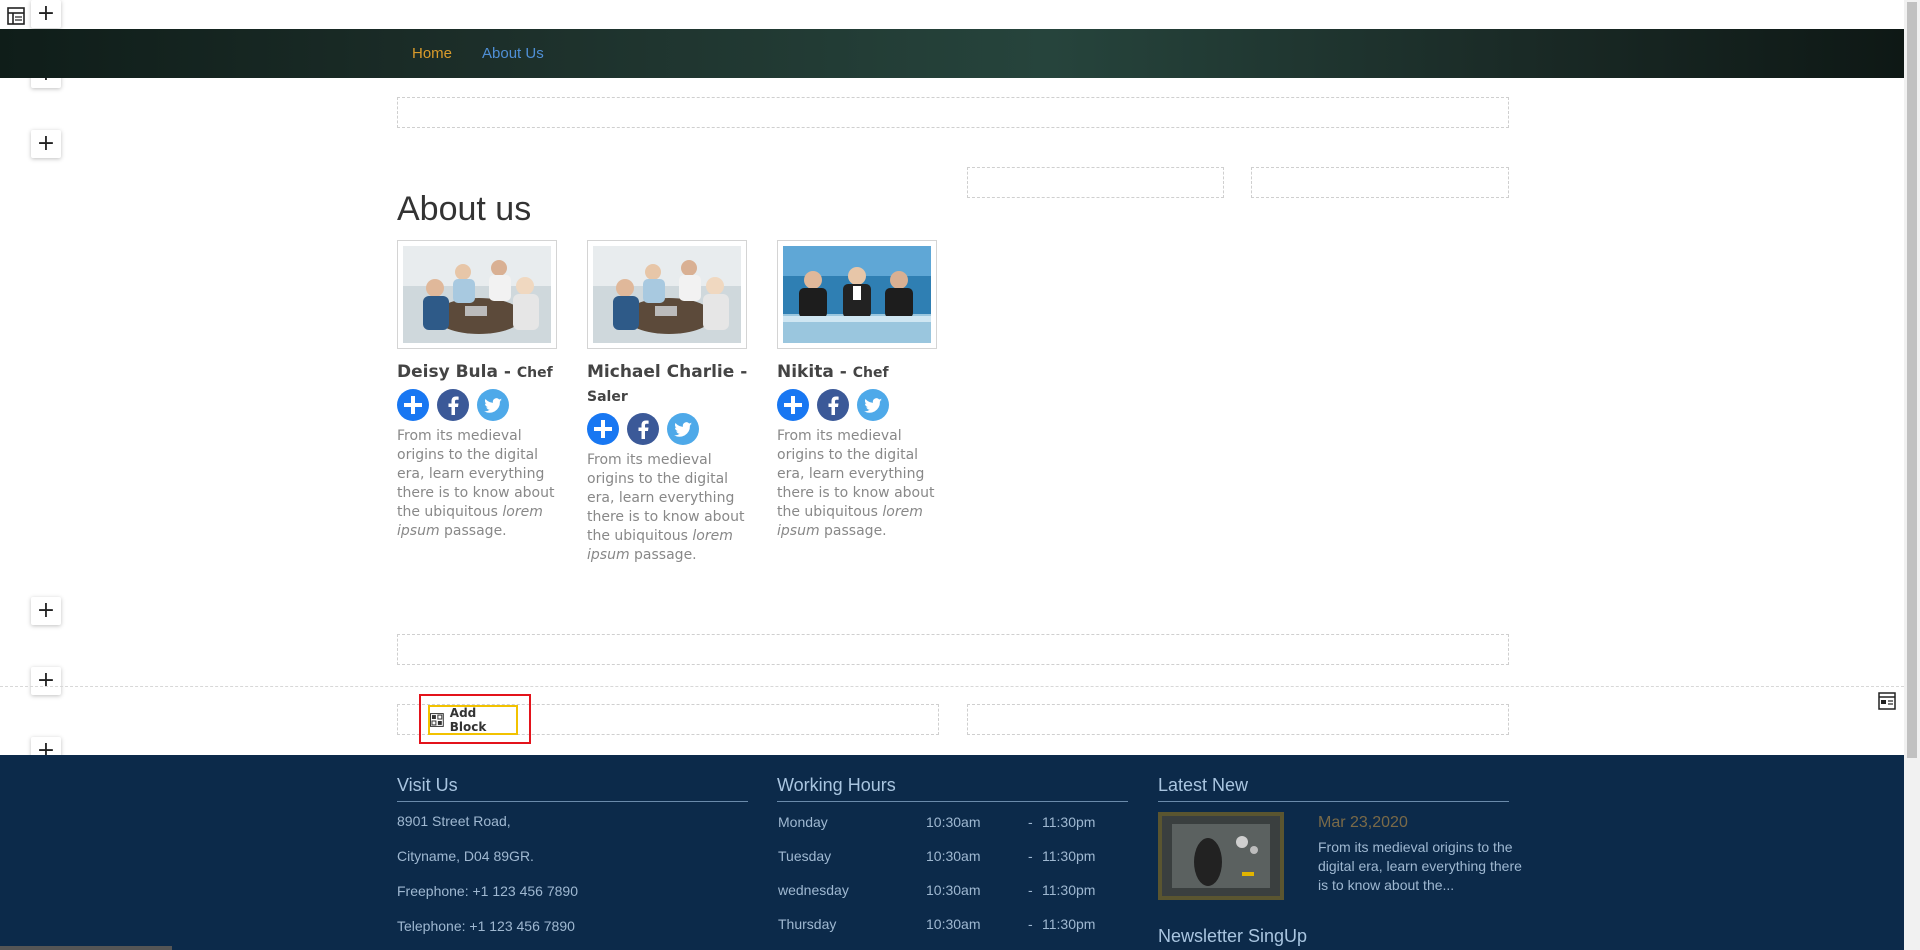 This screenshot has width=1920, height=950. What do you see at coordinates (668, 385) in the screenshot?
I see `person-name-line: Michael Charlie - Saler` at bounding box center [668, 385].